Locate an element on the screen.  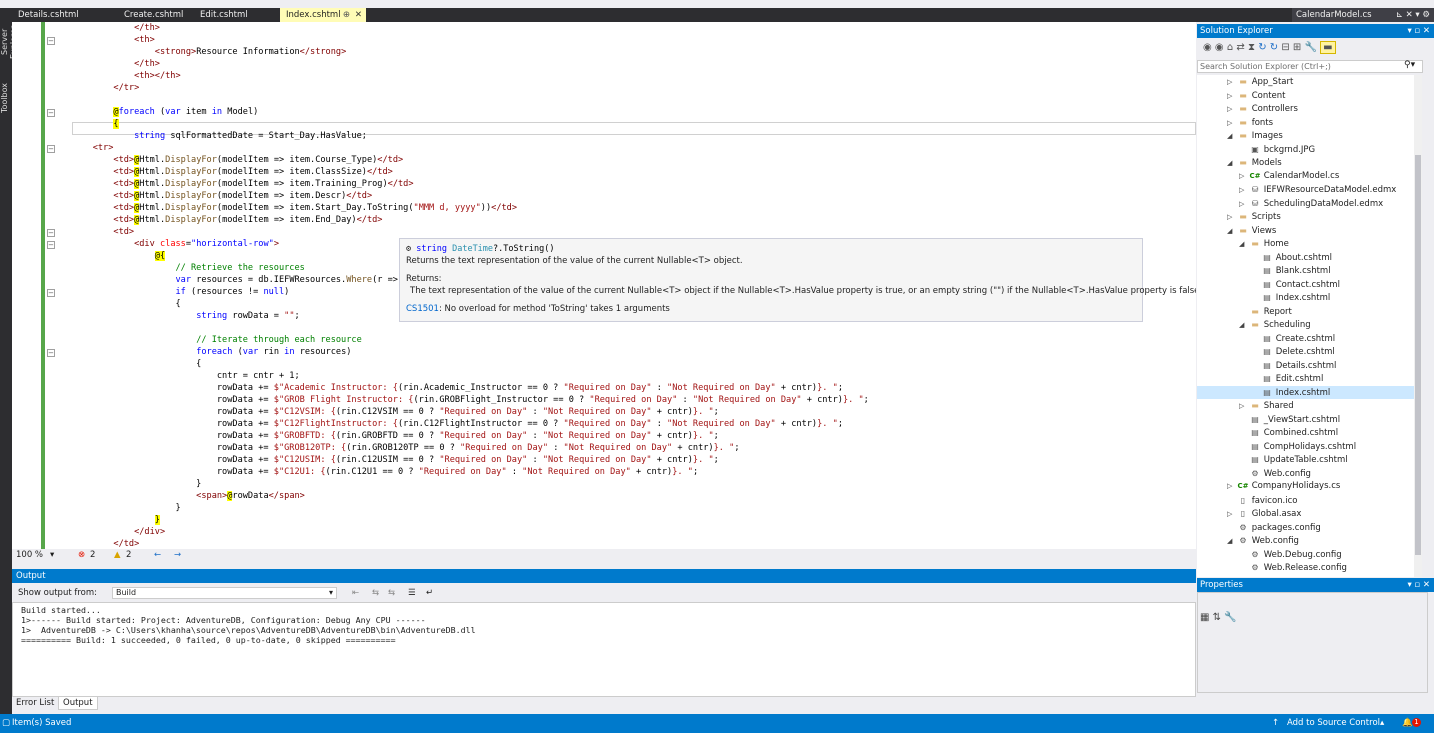
tree-node: ▯ favicon.ico is located at coordinates (1305, 500).